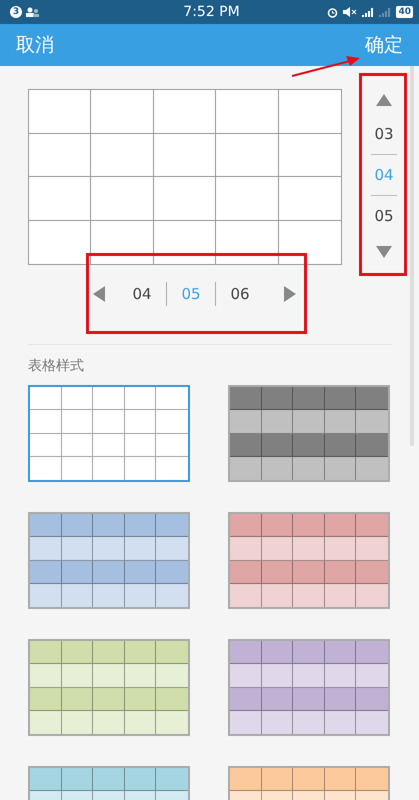 This screenshot has height=800, width=419. I want to click on up-button, so click(384, 100).